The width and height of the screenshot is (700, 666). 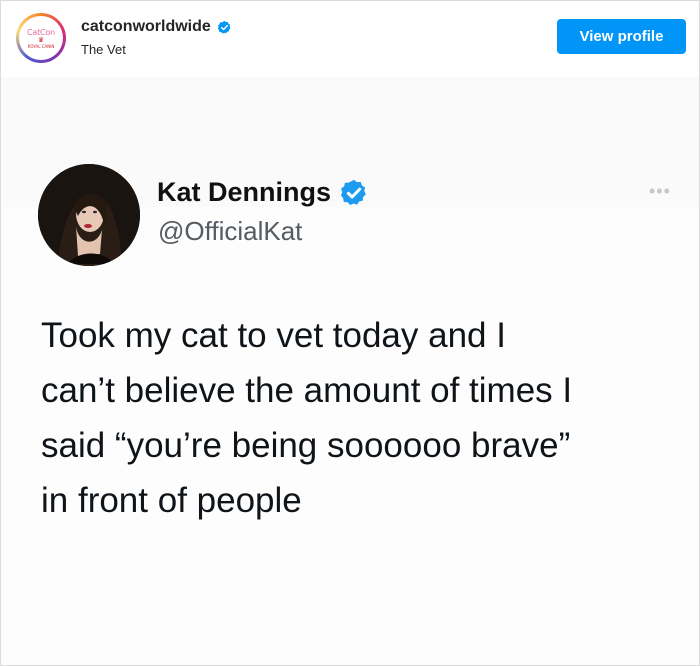 What do you see at coordinates (41, 46) in the screenshot?
I see `logo-text-bottom: ROYAL CANIN` at bounding box center [41, 46].